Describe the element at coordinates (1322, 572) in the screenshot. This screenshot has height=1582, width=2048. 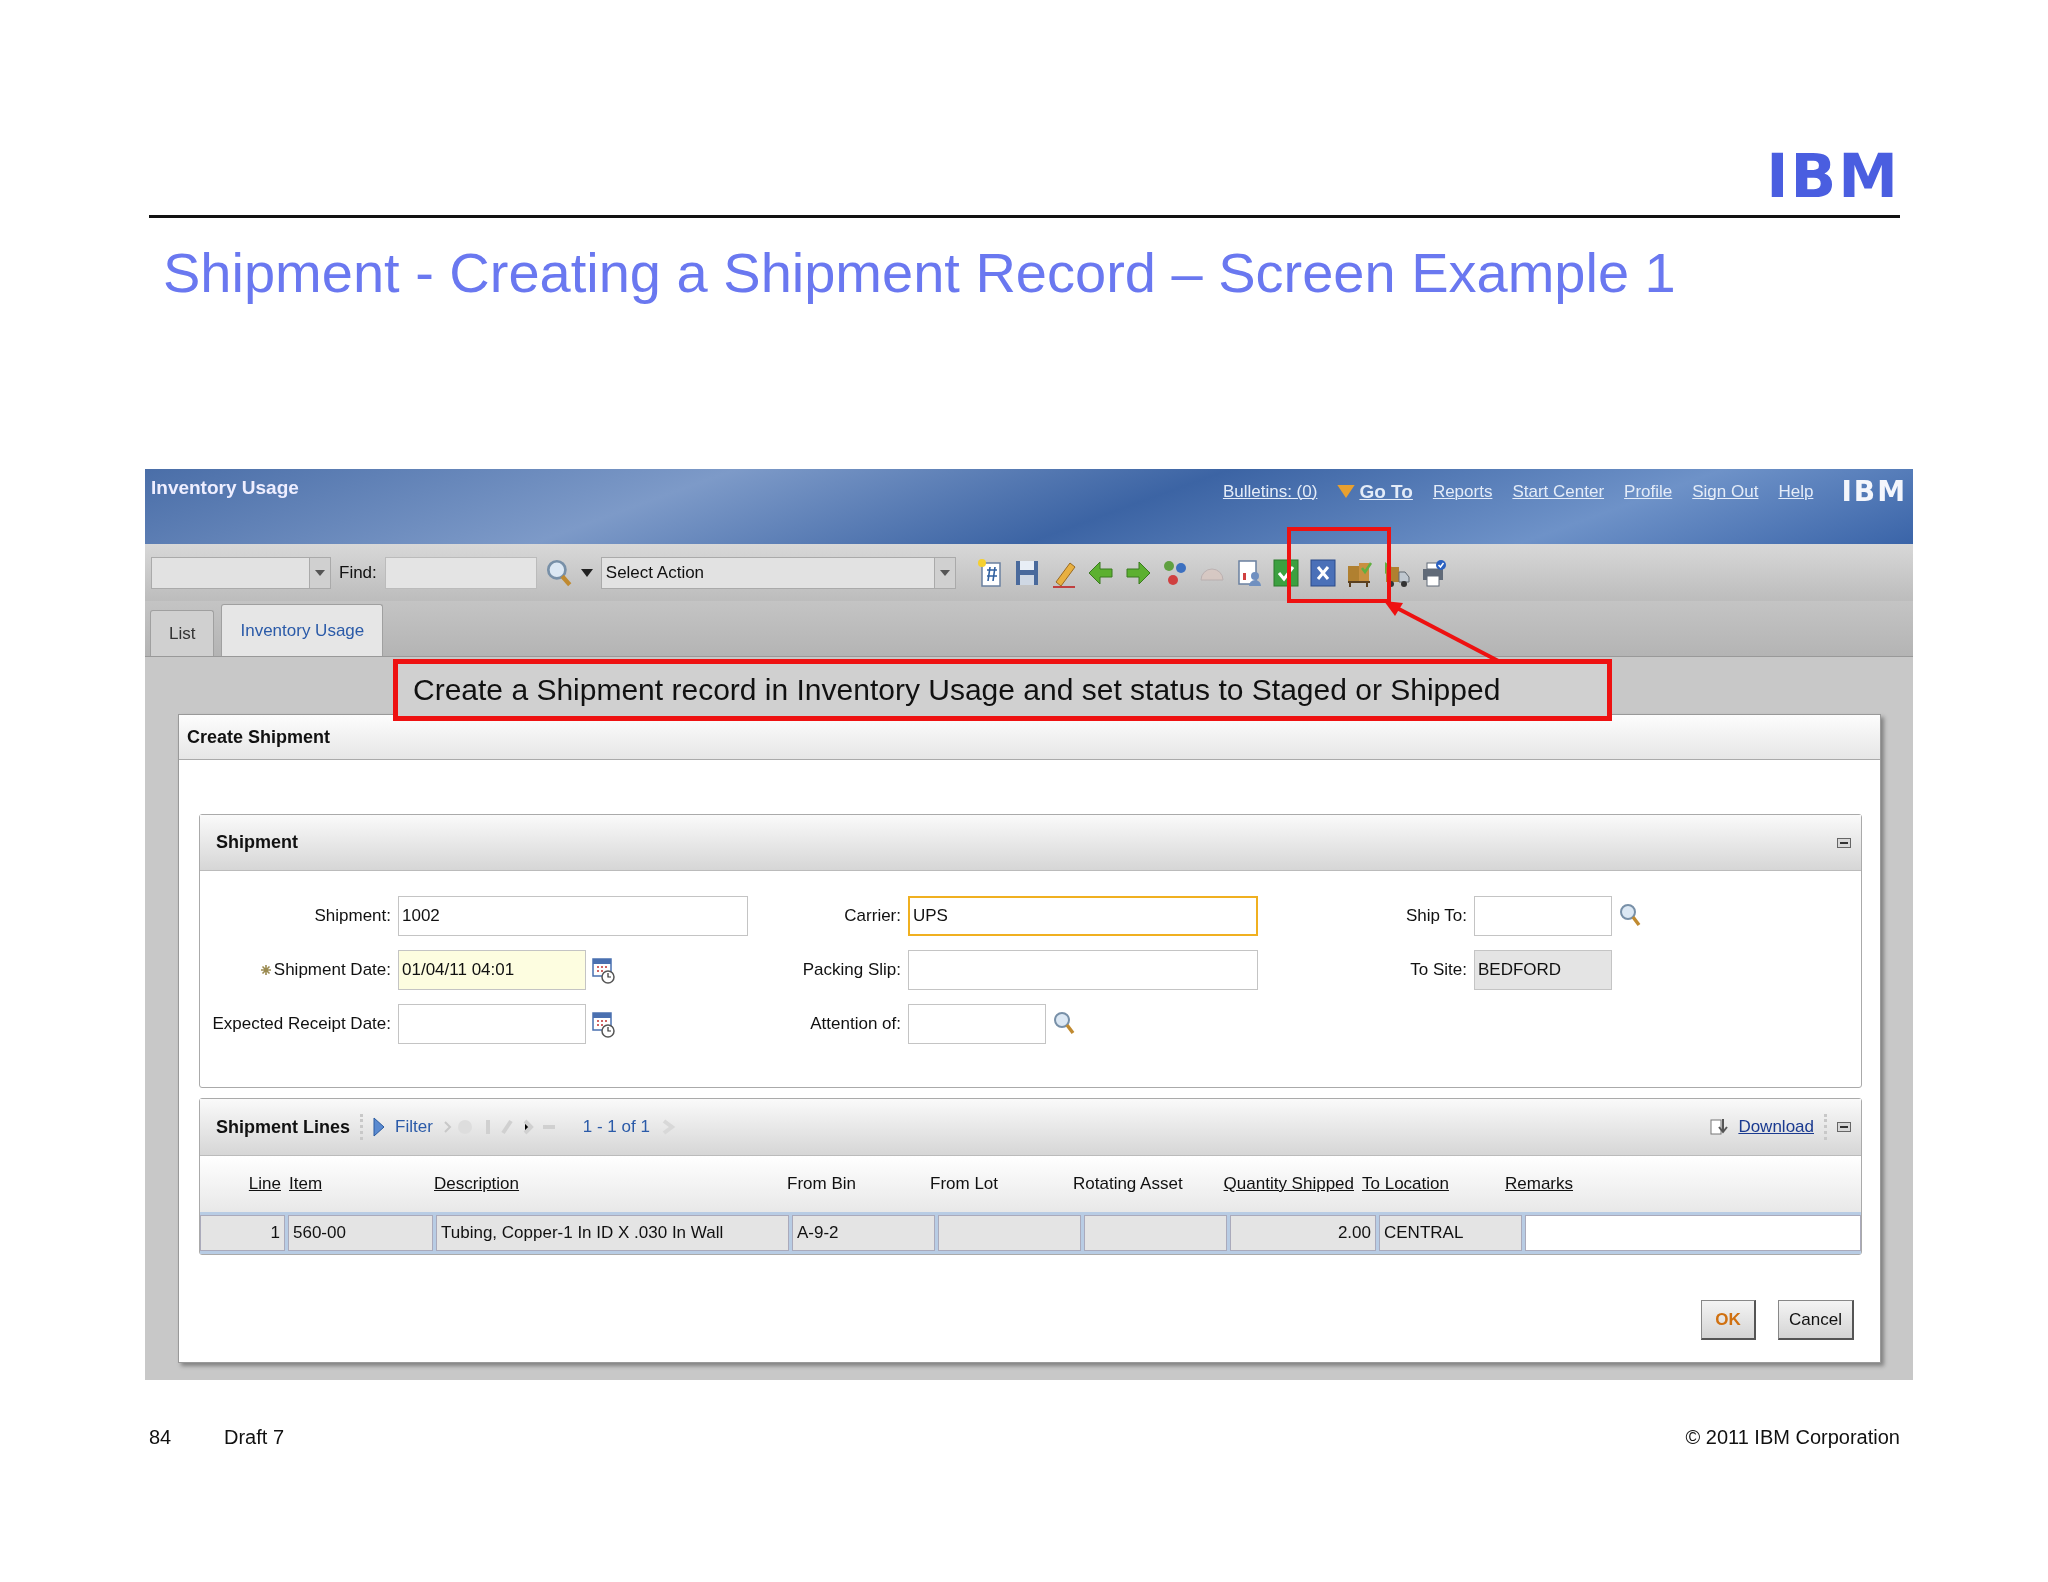
I see `cancel-x-icon` at that location.